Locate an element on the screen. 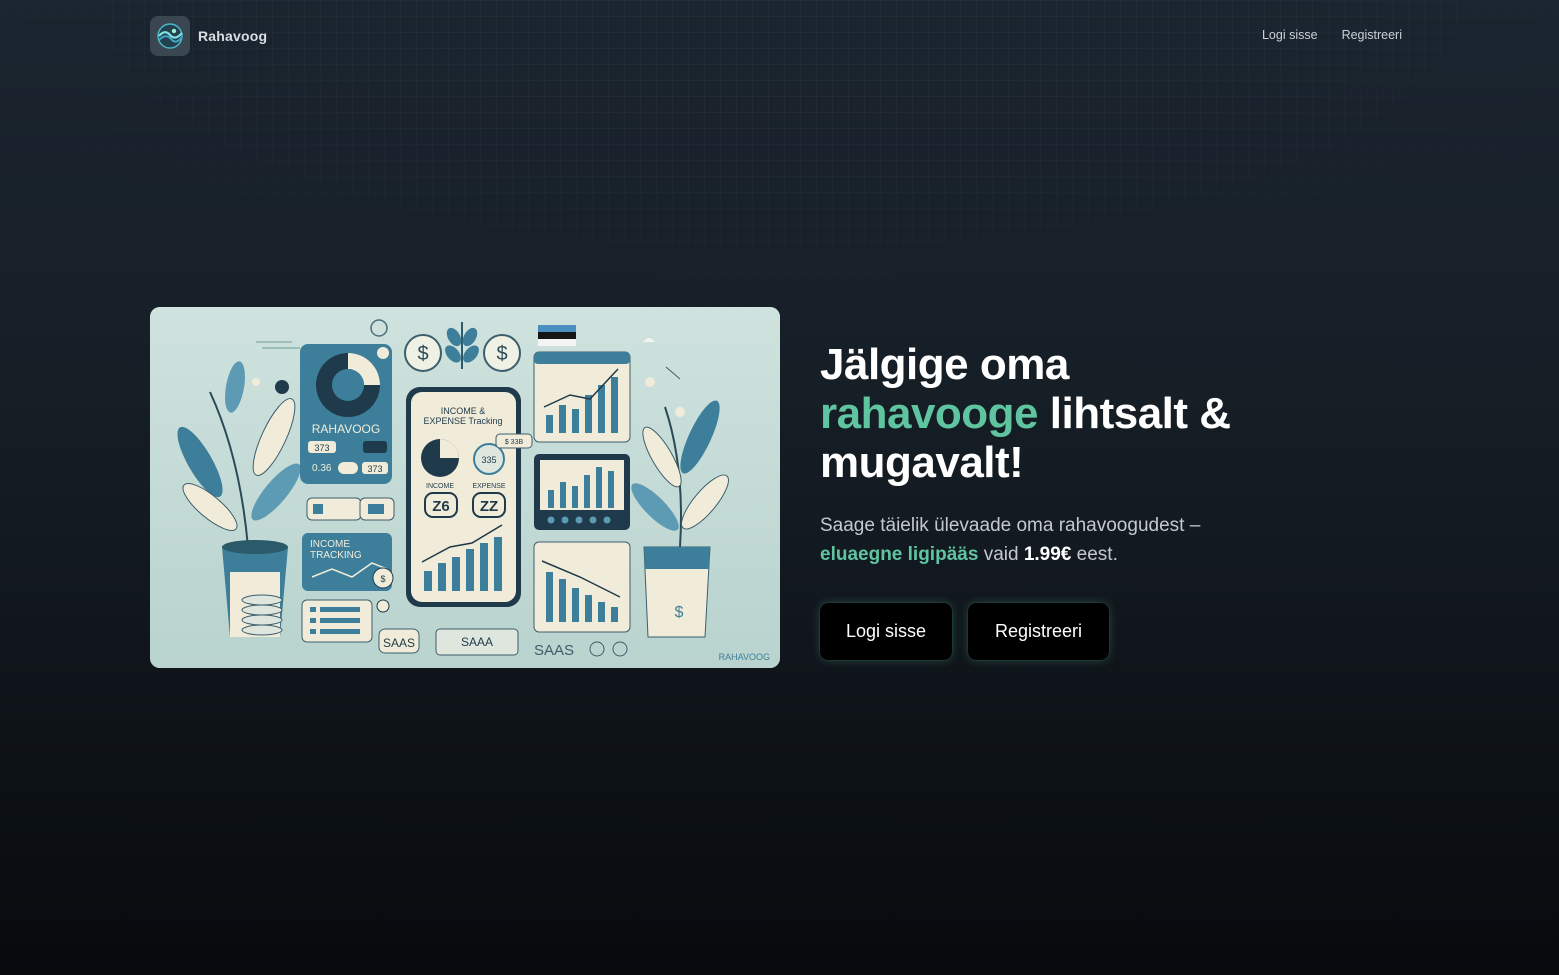 The image size is (1559, 975). subtitle-mid: vaid is located at coordinates (1001, 554).